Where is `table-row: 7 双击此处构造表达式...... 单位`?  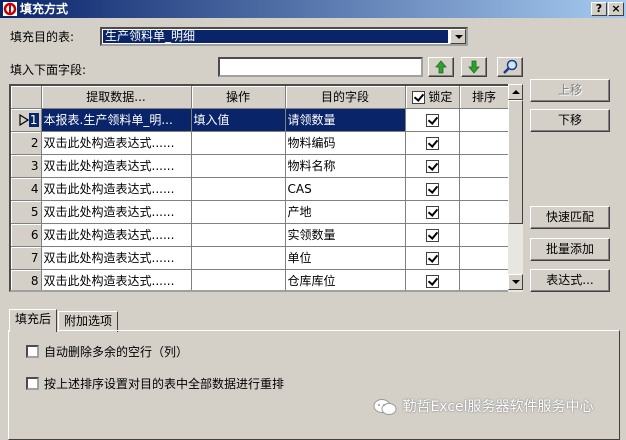
table-row: 7 双击此处构造表达式...... 单位 is located at coordinates (260, 258).